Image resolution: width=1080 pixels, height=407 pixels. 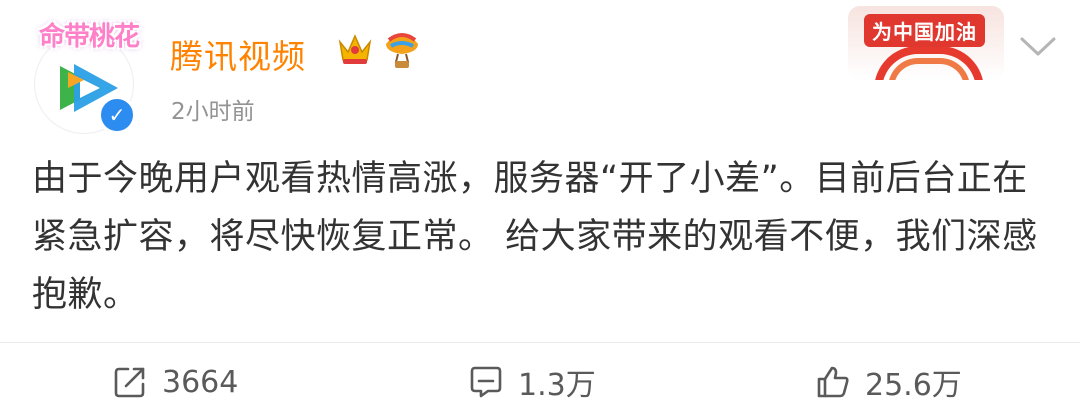 What do you see at coordinates (238, 54) in the screenshot?
I see `username: 腾讯视频` at bounding box center [238, 54].